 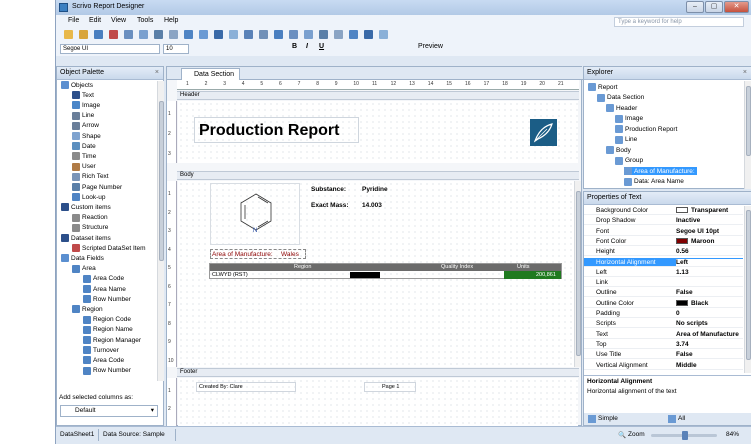 I want to click on preview-button: Preview, so click(x=430, y=46).